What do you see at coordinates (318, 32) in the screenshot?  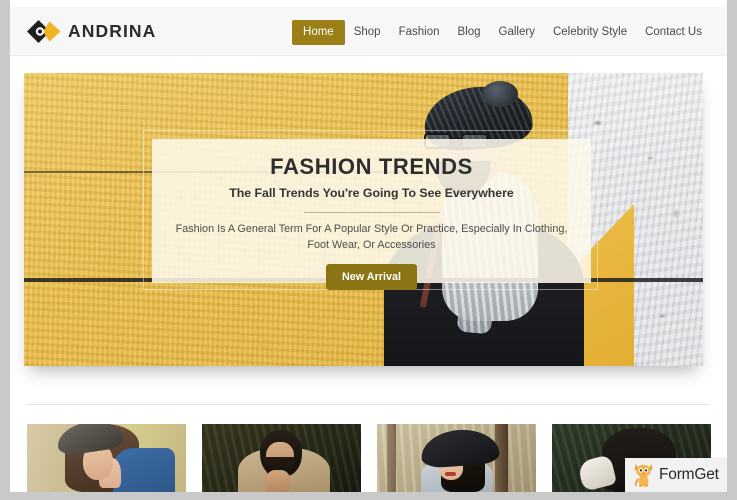 I see `nav-item-home: Home` at bounding box center [318, 32].